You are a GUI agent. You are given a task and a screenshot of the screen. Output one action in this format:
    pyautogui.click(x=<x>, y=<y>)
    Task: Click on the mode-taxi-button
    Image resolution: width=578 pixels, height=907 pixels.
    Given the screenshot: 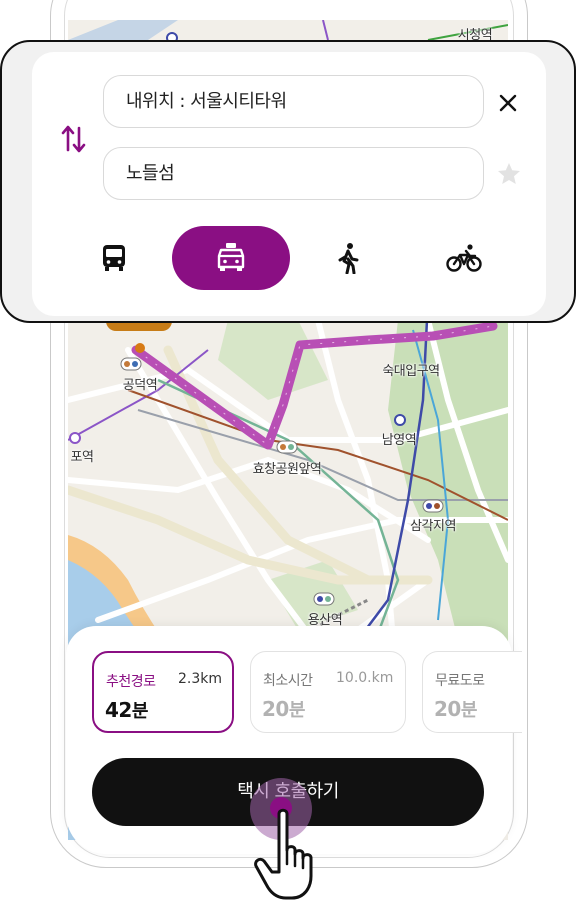 What is the action you would take?
    pyautogui.click(x=231, y=258)
    